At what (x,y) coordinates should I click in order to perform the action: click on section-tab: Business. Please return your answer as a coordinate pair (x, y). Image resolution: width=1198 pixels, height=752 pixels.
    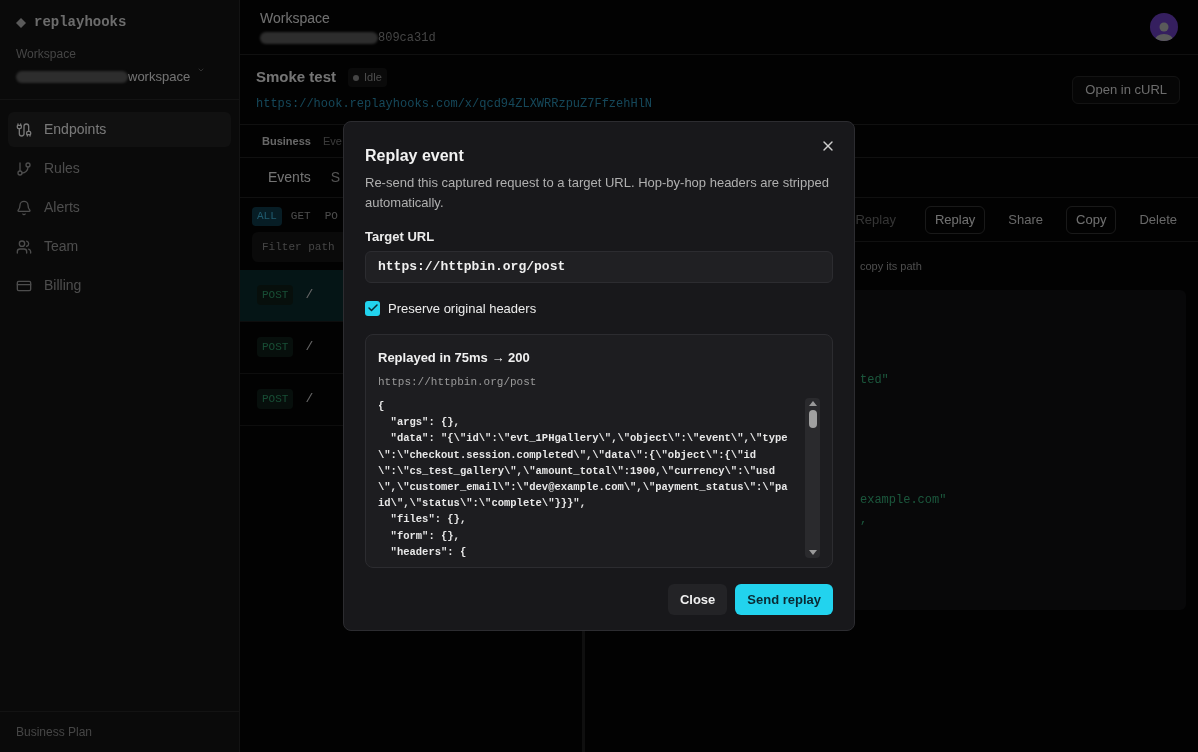
    Looking at the image, I should click on (286, 141).